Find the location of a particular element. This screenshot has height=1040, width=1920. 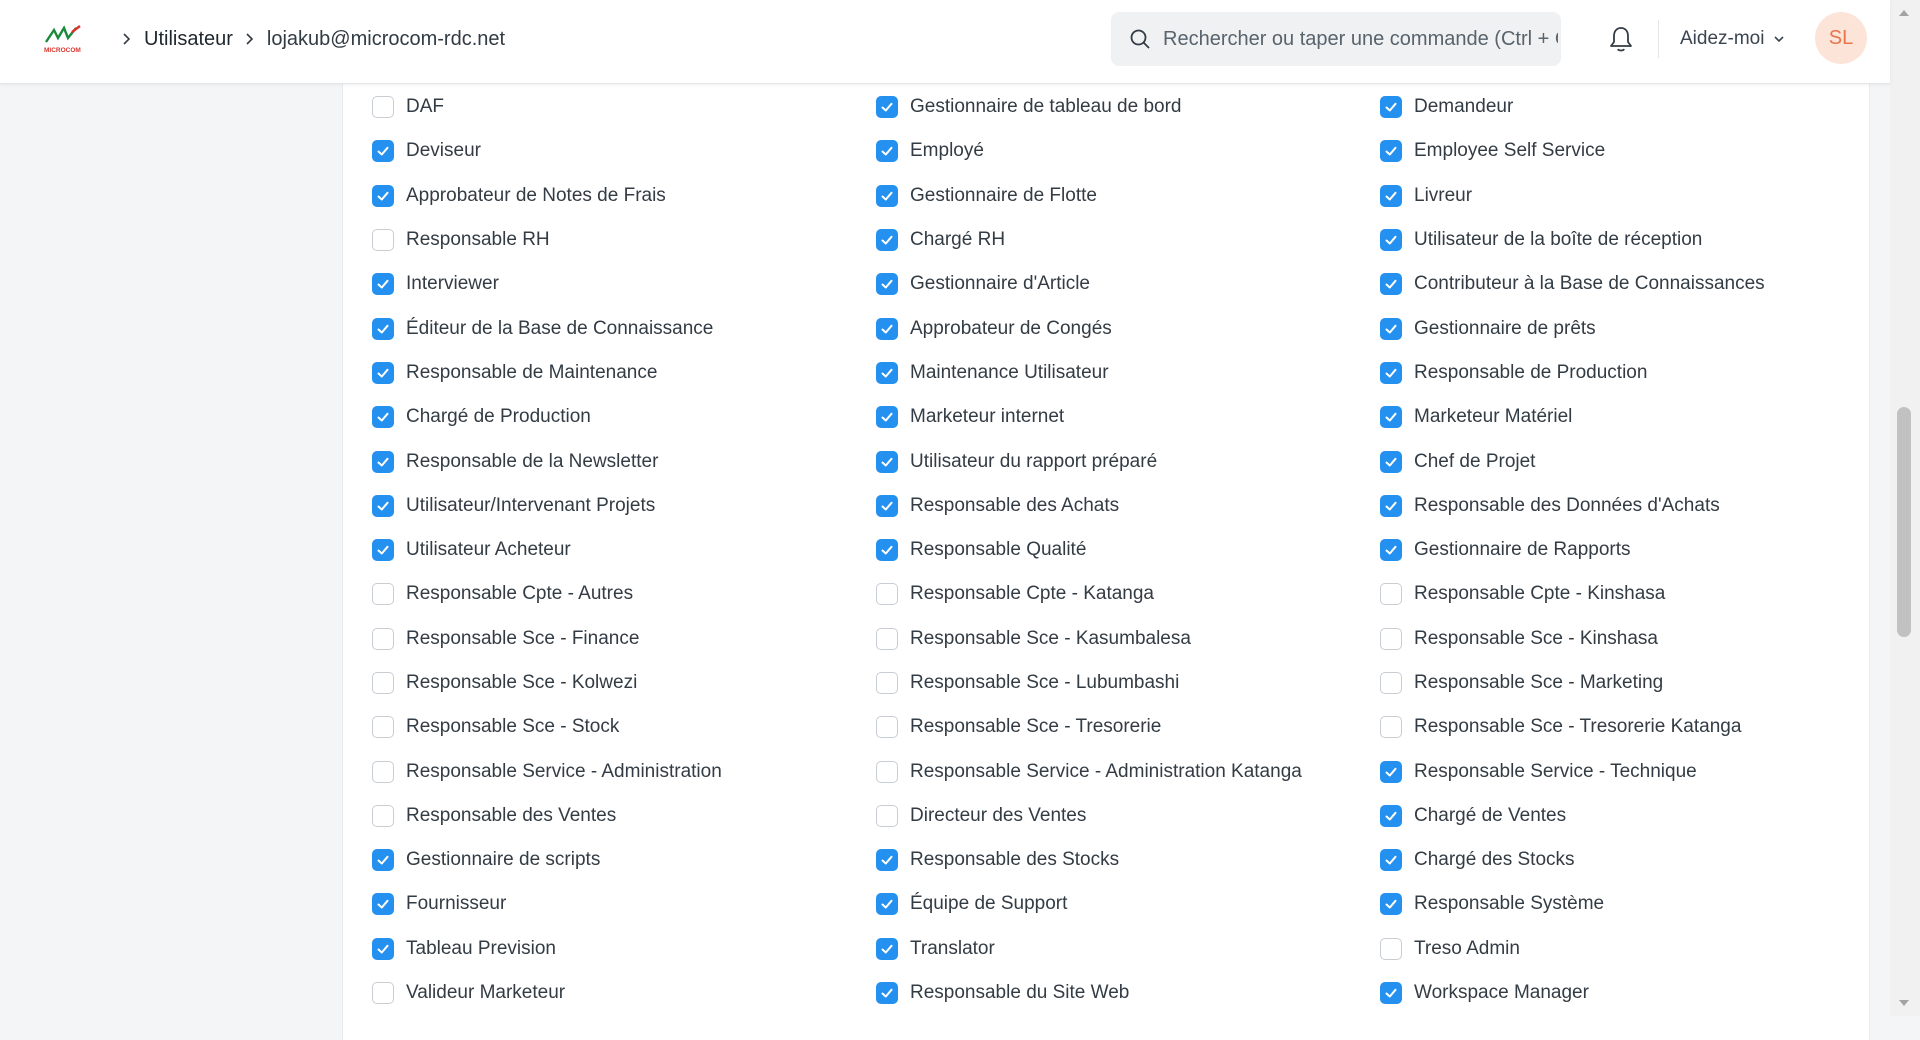

role-checkbox-item: Responsable Sce - Kolwezi is located at coordinates (624, 683).